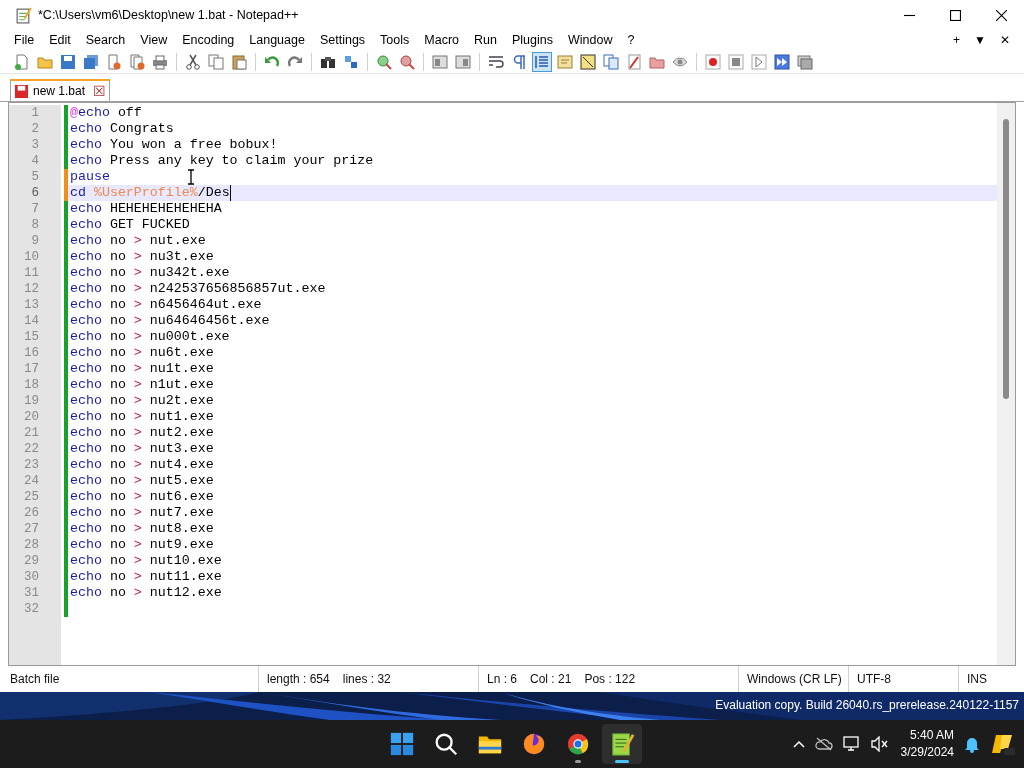  Describe the element at coordinates (91, 61) in the screenshot. I see `disks-icon` at that location.